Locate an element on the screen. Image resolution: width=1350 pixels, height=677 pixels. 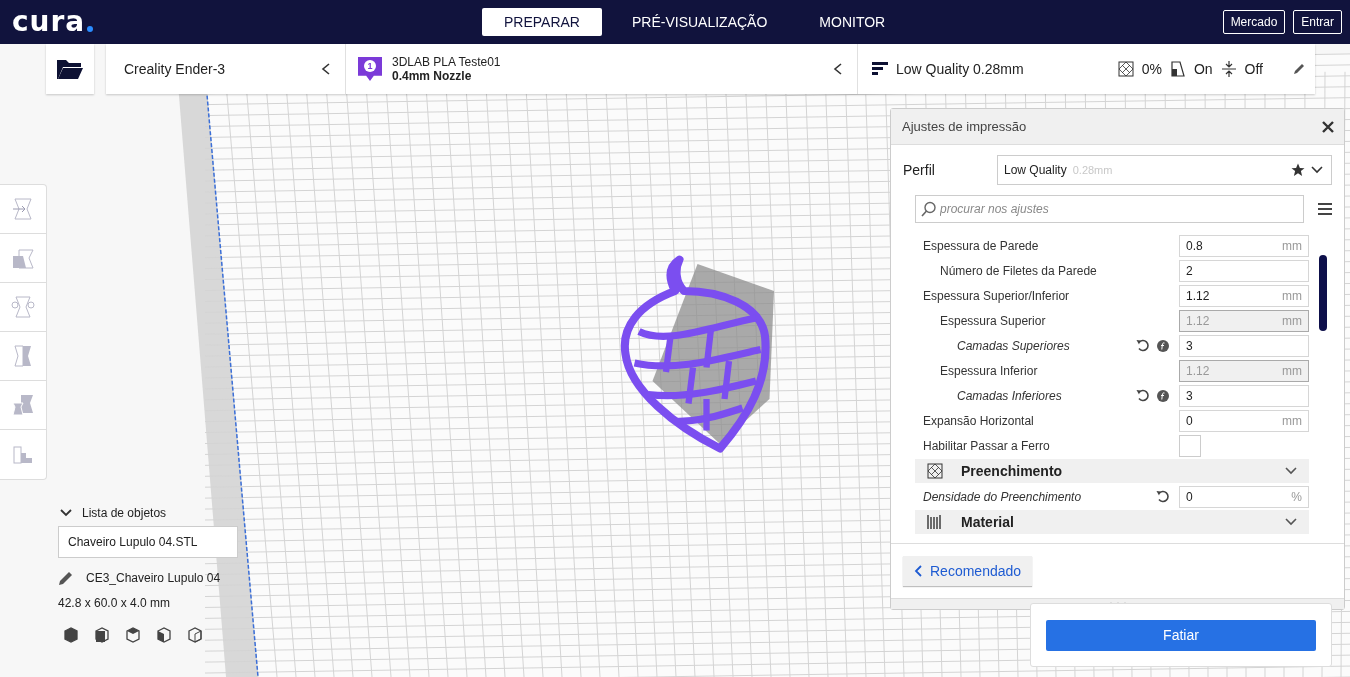
printer-selector: Creality Ender-3 is located at coordinates (226, 69).